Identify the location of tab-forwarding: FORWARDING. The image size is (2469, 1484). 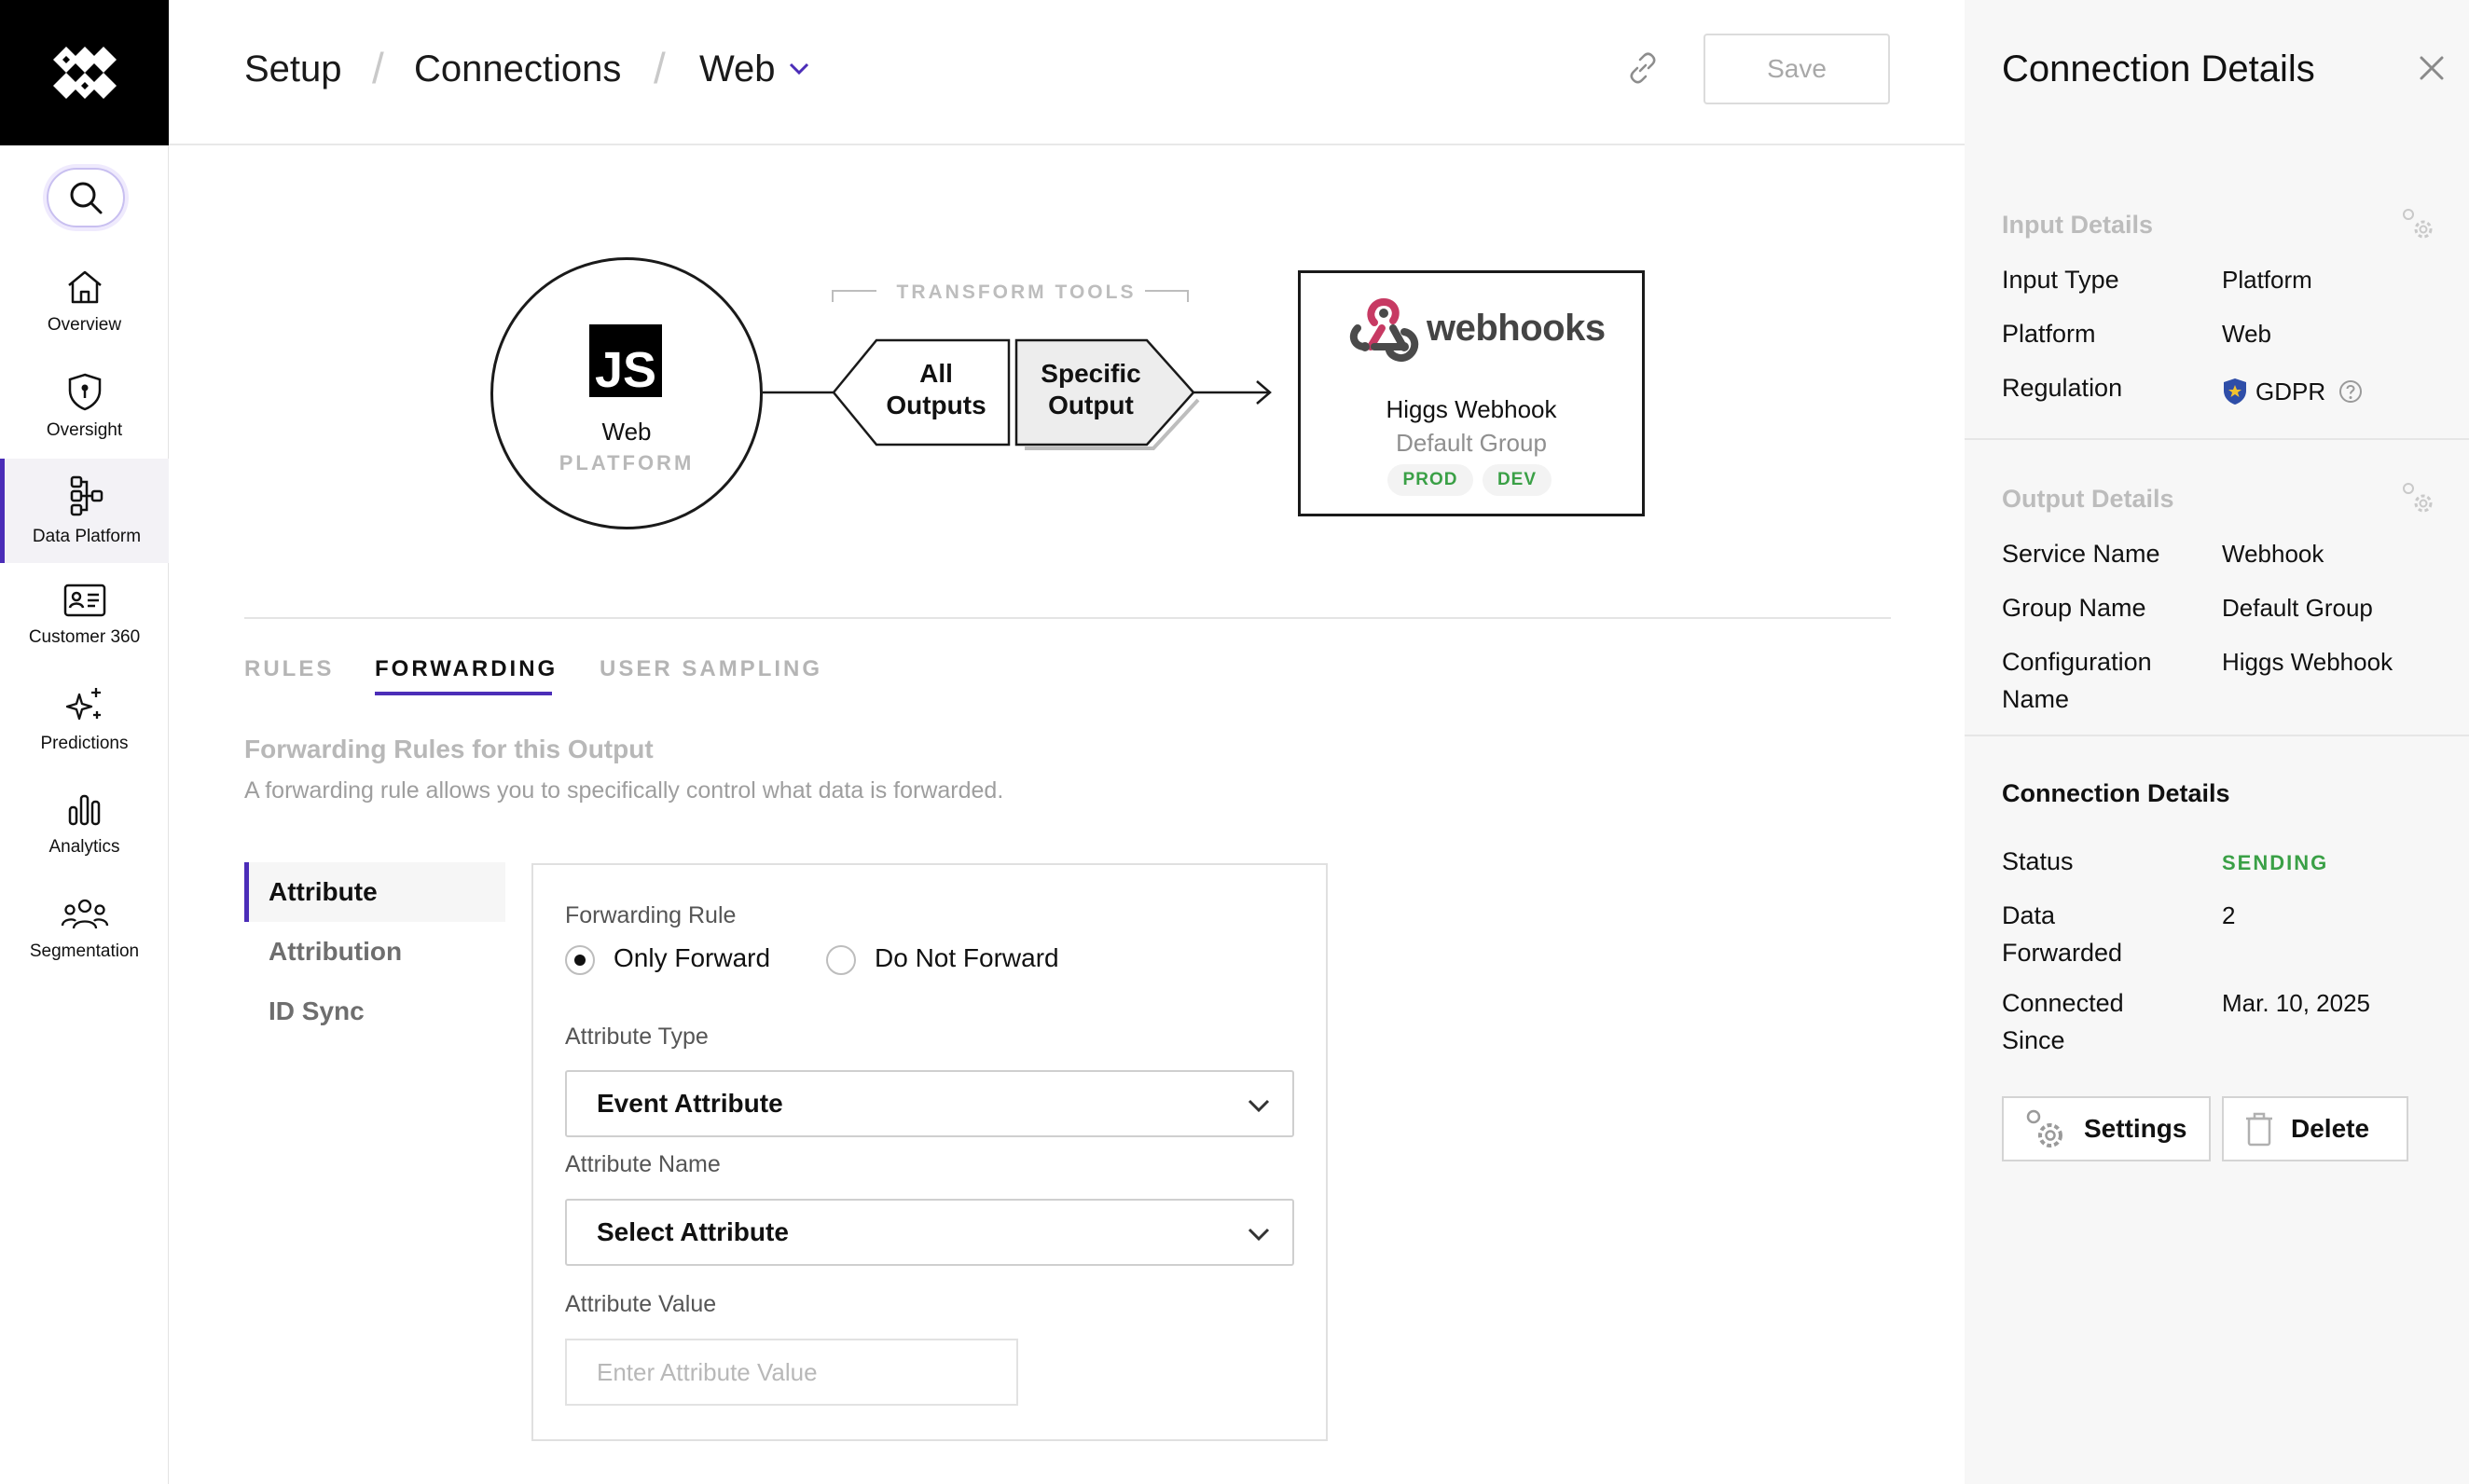
(466, 669).